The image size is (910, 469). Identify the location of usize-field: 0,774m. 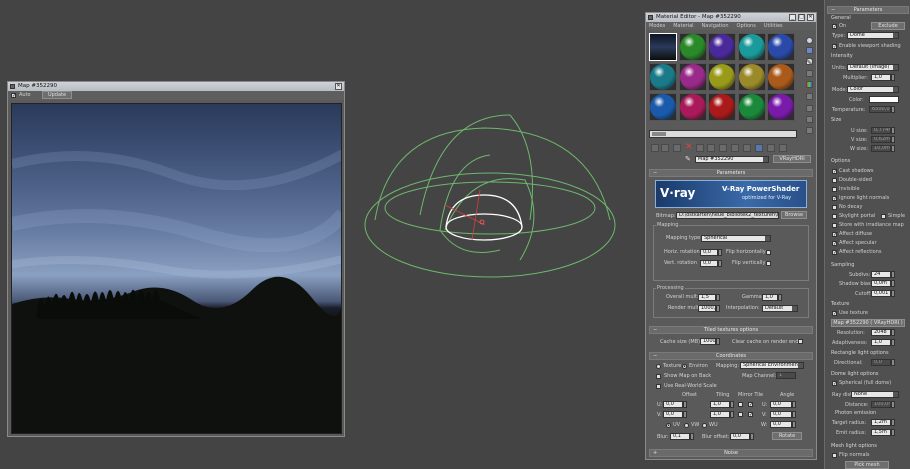
(881, 130).